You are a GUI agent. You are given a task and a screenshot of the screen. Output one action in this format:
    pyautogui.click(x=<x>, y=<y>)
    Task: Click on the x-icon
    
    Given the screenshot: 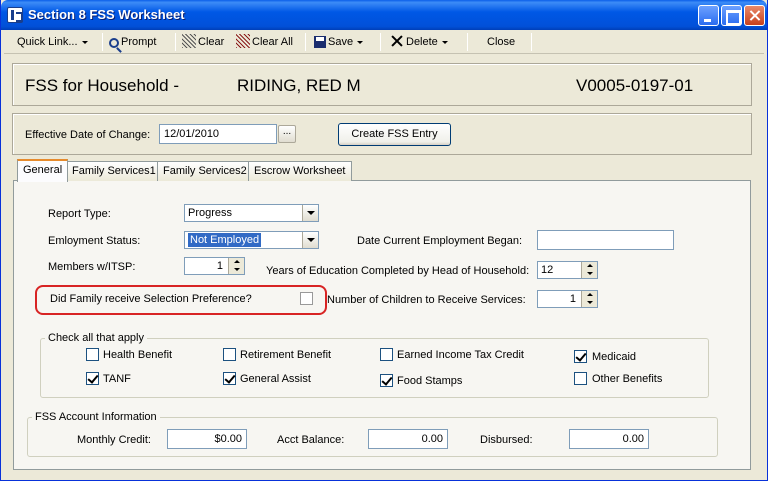 What is the action you would take?
    pyautogui.click(x=397, y=41)
    